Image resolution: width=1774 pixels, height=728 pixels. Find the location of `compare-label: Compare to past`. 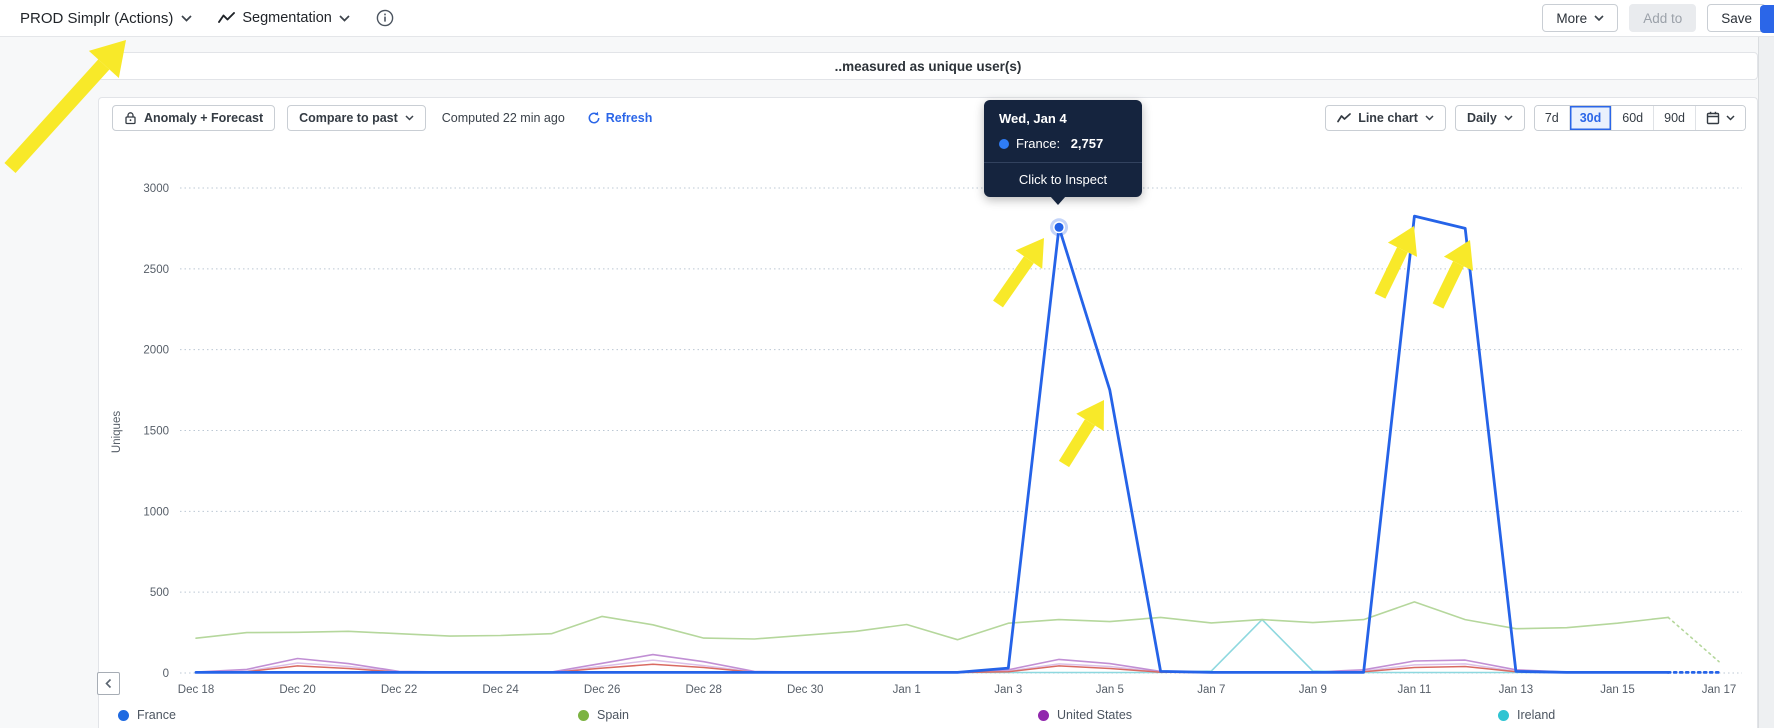

compare-label: Compare to past is located at coordinates (348, 118).